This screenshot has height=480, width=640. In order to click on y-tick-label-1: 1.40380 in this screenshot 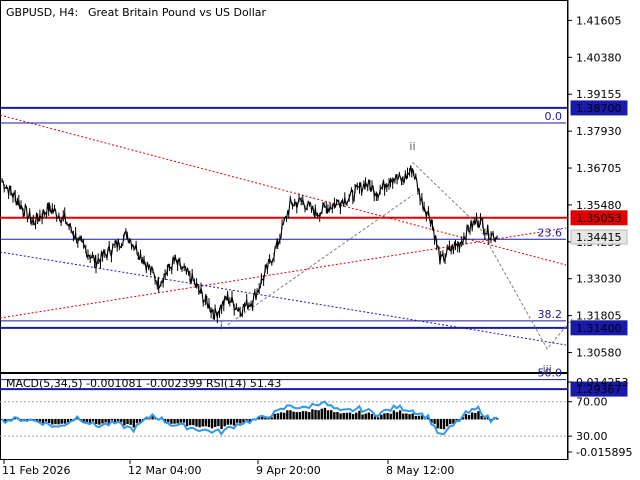, I will do `click(599, 57)`.